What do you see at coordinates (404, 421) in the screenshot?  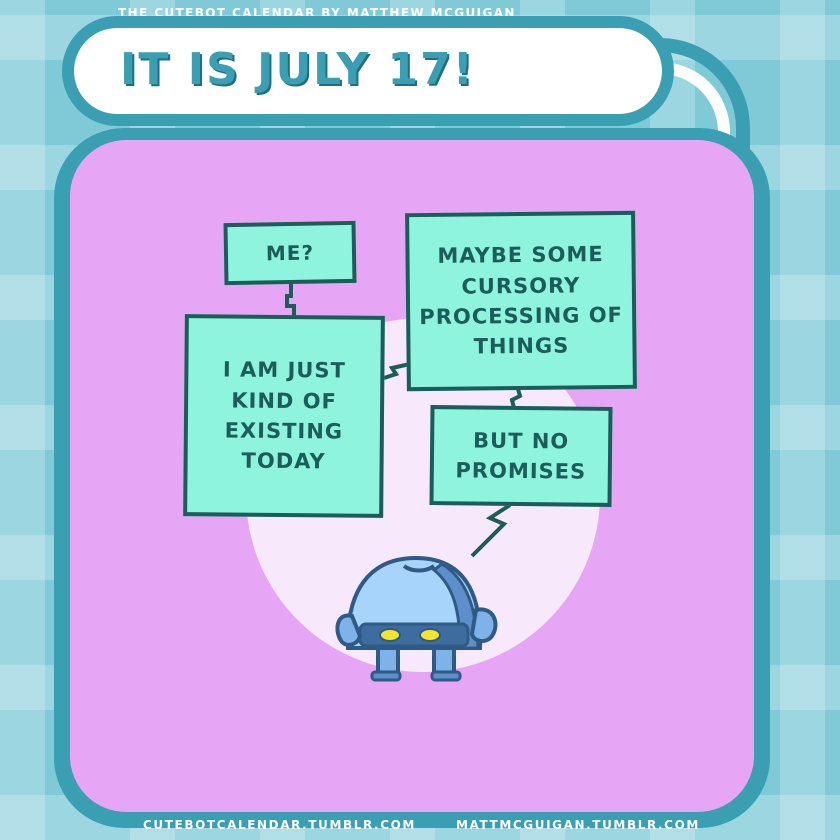 I see `bubble-connectors` at bounding box center [404, 421].